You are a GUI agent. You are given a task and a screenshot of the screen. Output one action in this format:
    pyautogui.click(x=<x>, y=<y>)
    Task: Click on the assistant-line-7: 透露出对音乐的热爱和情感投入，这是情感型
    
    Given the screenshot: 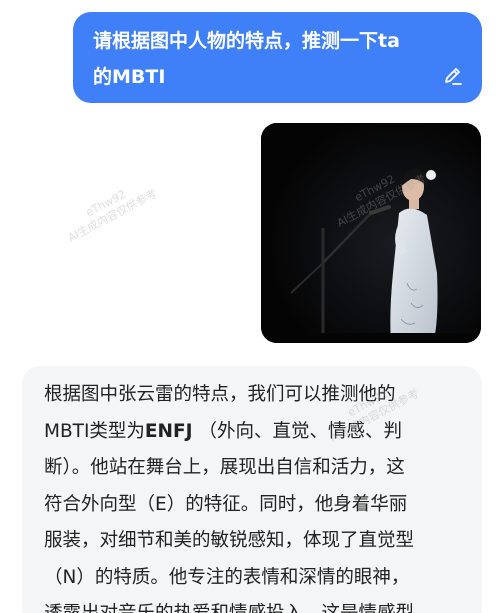 What is the action you would take?
    pyautogui.click(x=254, y=604)
    